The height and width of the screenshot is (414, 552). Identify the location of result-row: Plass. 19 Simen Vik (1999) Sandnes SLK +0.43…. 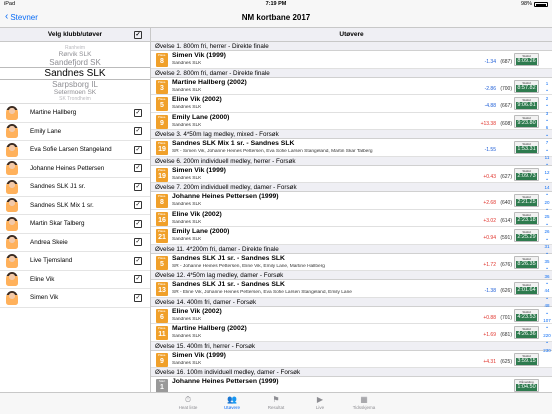
(351, 174).